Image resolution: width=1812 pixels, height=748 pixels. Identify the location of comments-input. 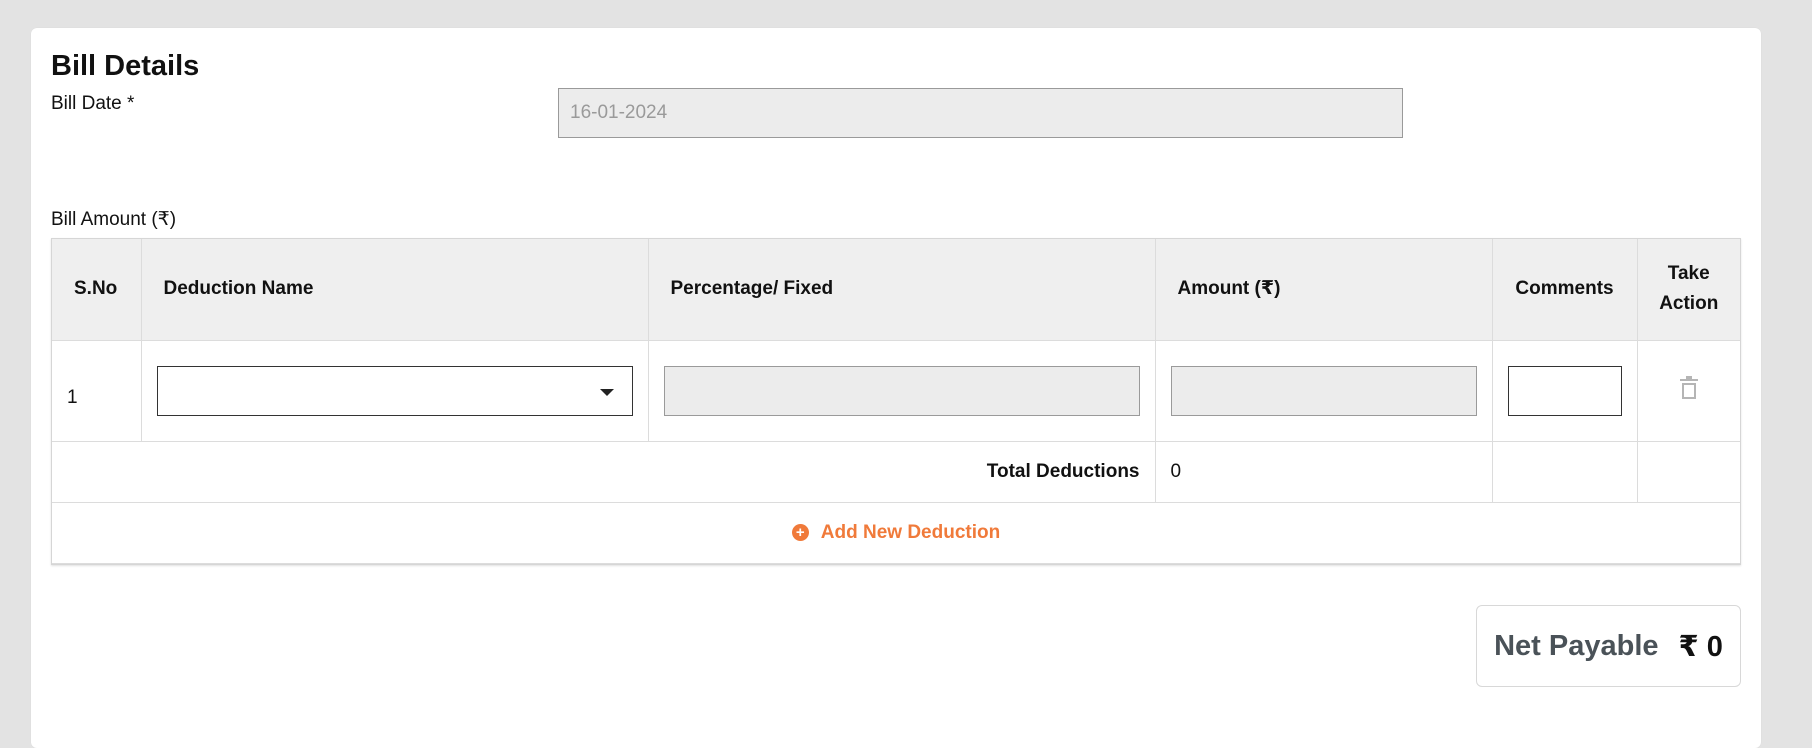
(1564, 390).